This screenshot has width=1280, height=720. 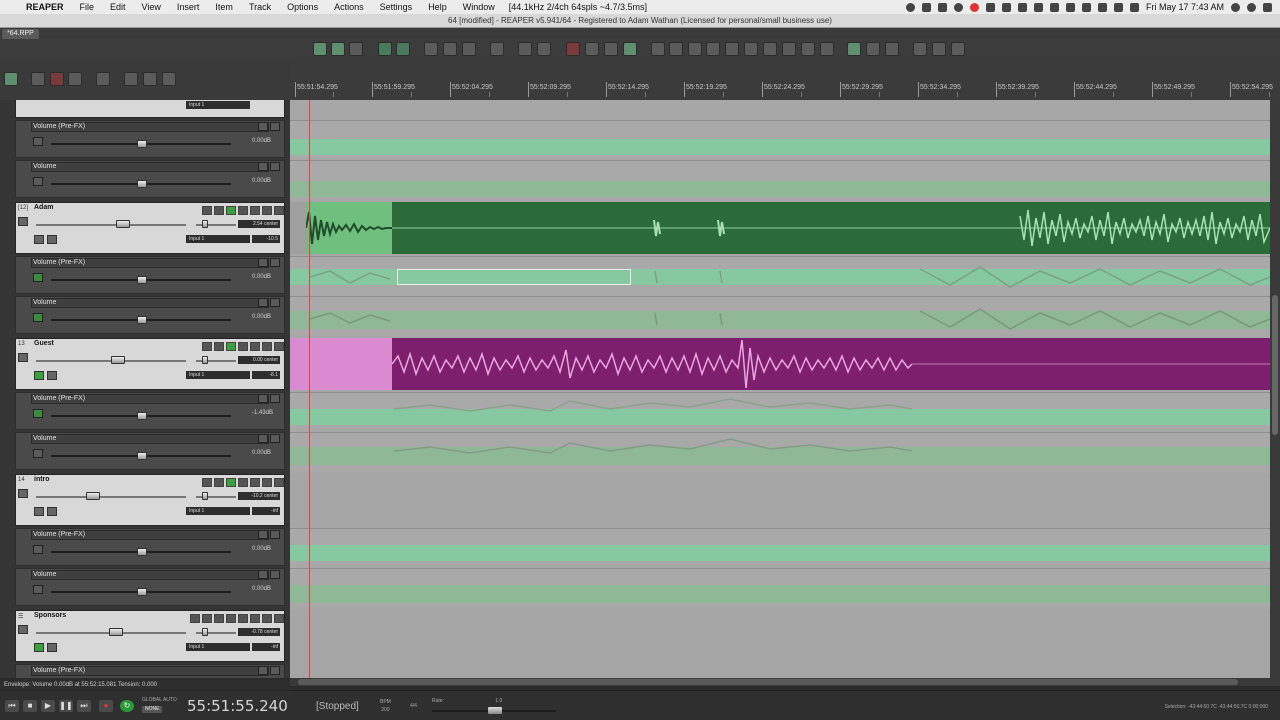 I want to click on record-arm-button, so click(x=23, y=221).